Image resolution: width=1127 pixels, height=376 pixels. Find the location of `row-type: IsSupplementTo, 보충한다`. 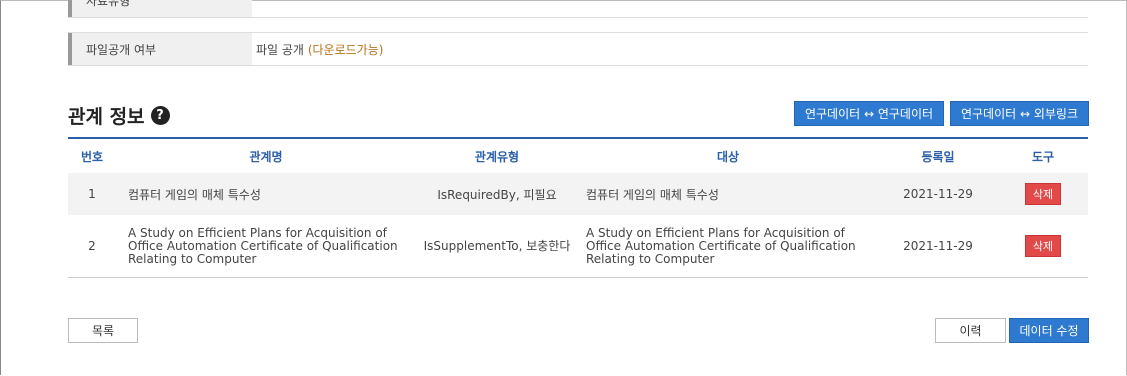

row-type: IsSupplementTo, 보충한다 is located at coordinates (497, 245).